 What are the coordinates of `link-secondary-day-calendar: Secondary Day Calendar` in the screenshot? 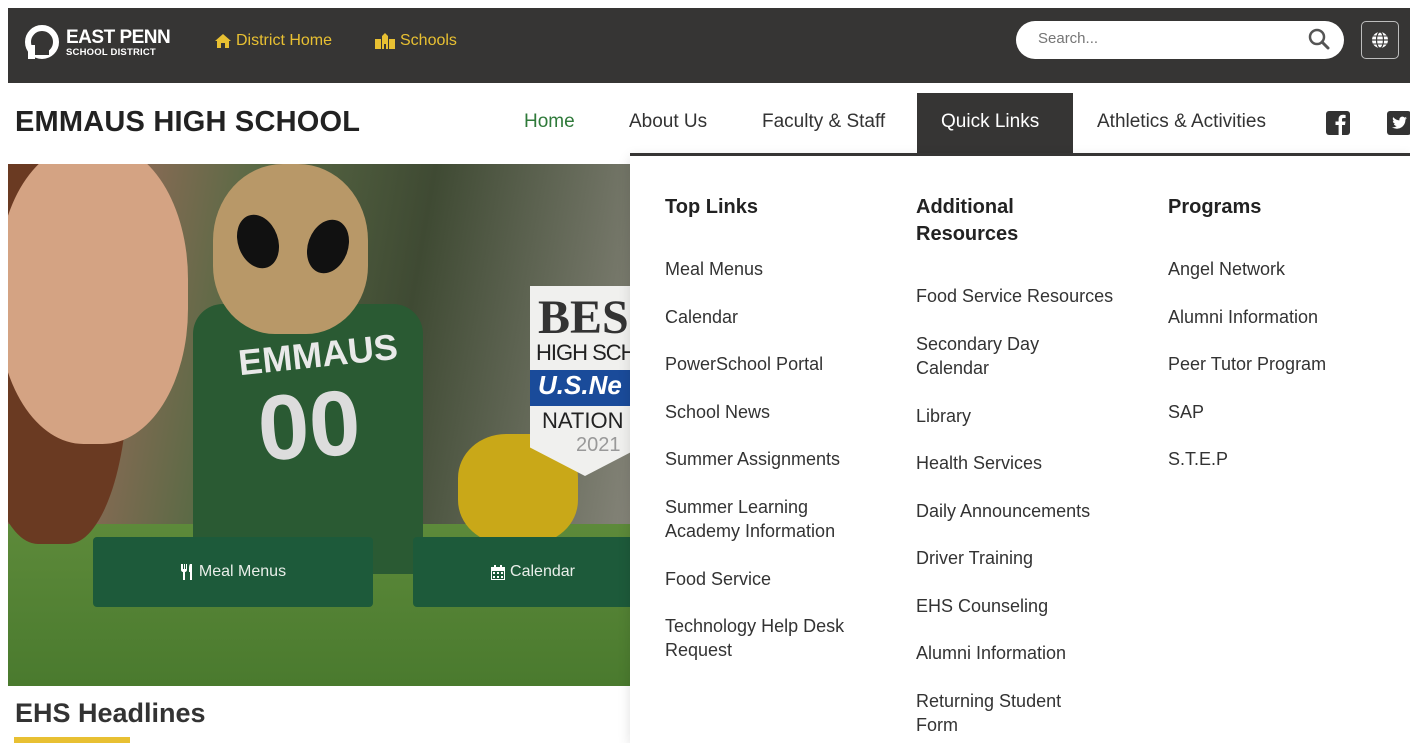 It's located at (977, 356).